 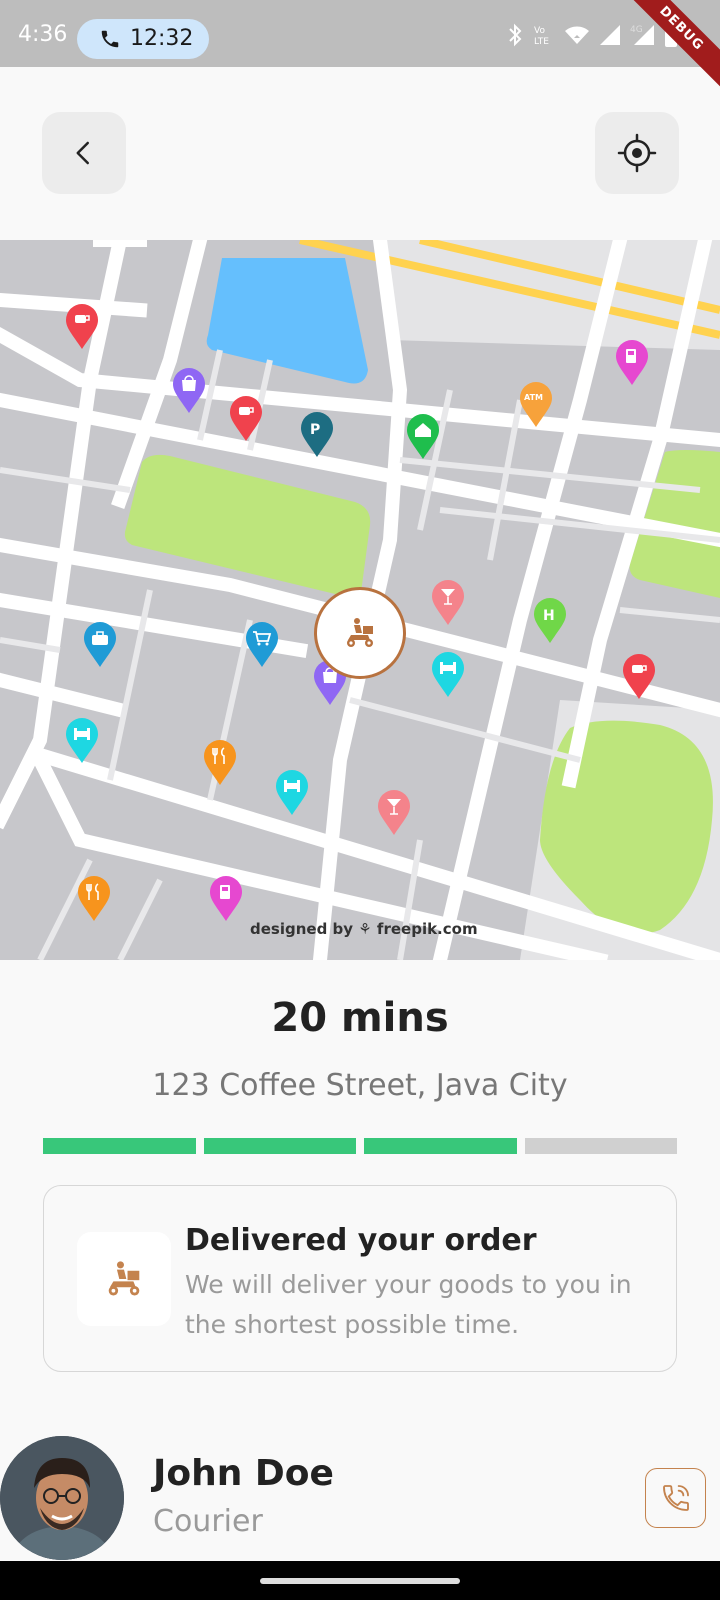 What do you see at coordinates (43, 34) in the screenshot?
I see `status-time: 4:36` at bounding box center [43, 34].